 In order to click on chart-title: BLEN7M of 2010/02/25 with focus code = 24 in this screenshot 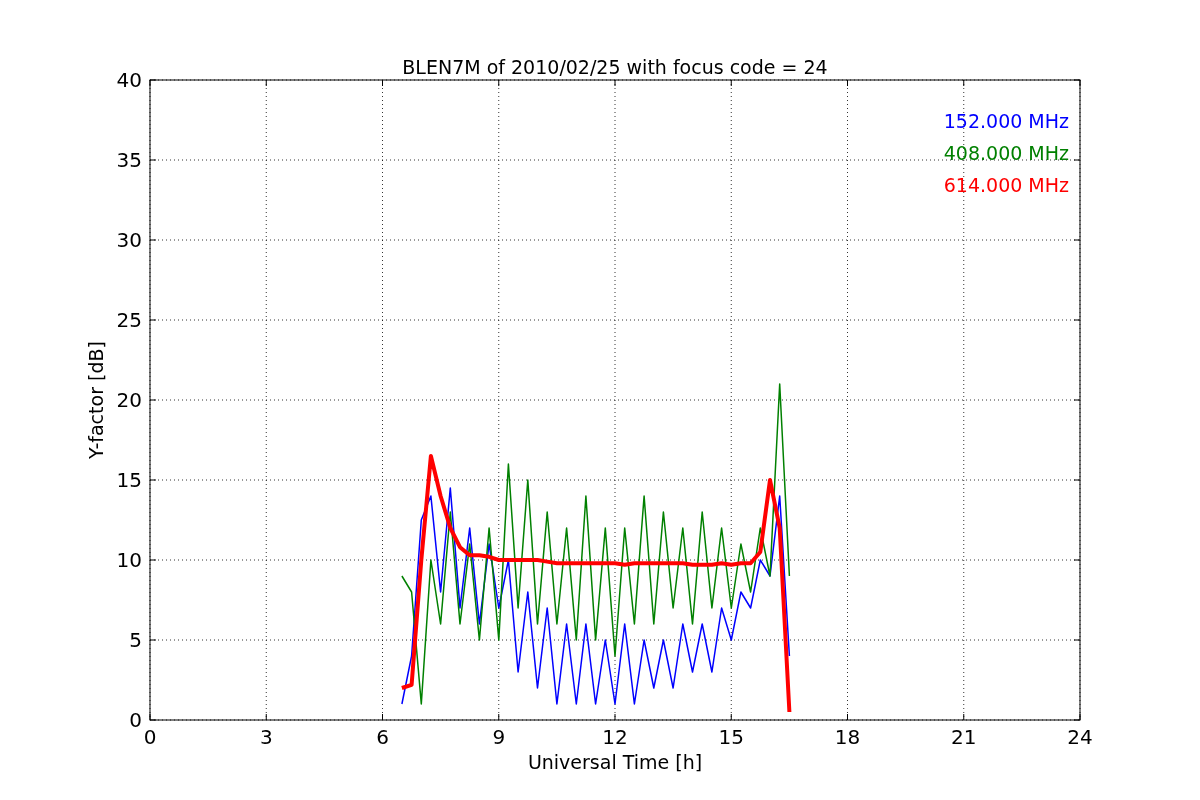, I will do `click(615, 67)`.